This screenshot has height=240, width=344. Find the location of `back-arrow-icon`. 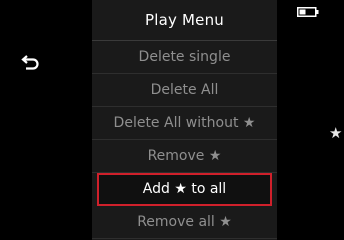

back-arrow-icon is located at coordinates (30, 62).